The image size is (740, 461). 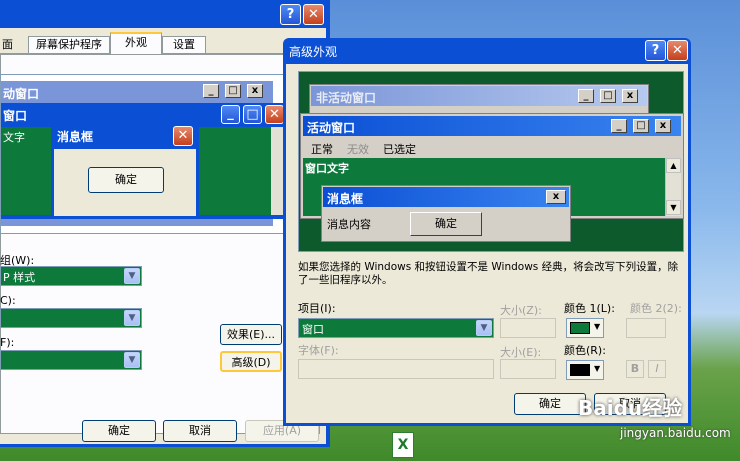 I want to click on bg-inactive-close: x, so click(x=255, y=91).